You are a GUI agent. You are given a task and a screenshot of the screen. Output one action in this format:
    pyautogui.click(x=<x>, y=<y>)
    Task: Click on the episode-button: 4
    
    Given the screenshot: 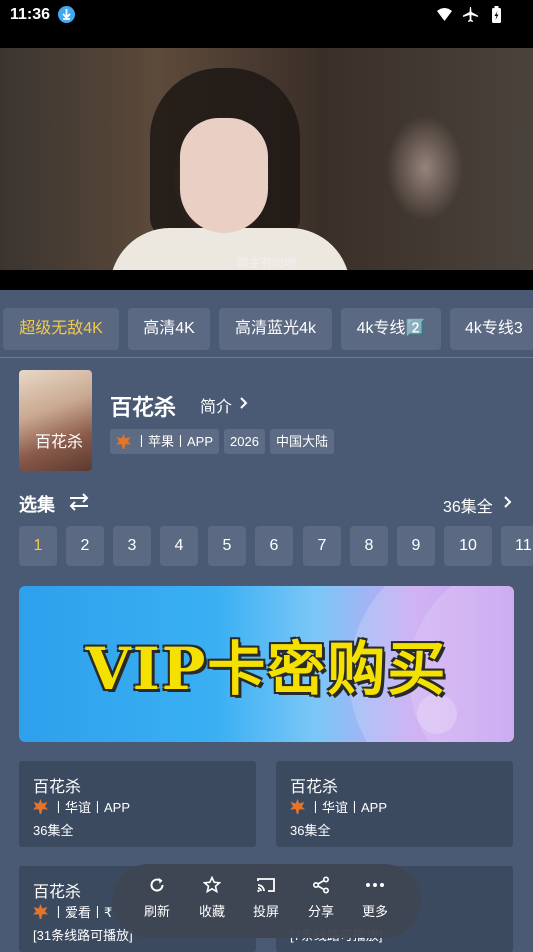 What is the action you would take?
    pyautogui.click(x=179, y=546)
    